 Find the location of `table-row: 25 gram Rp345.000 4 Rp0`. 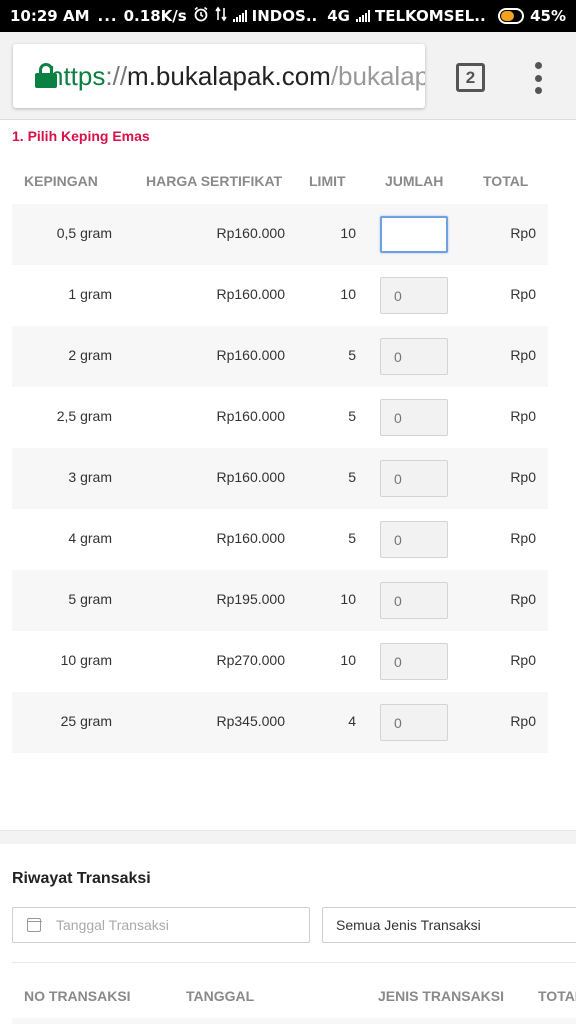

table-row: 25 gram Rp345.000 4 Rp0 is located at coordinates (280, 722).